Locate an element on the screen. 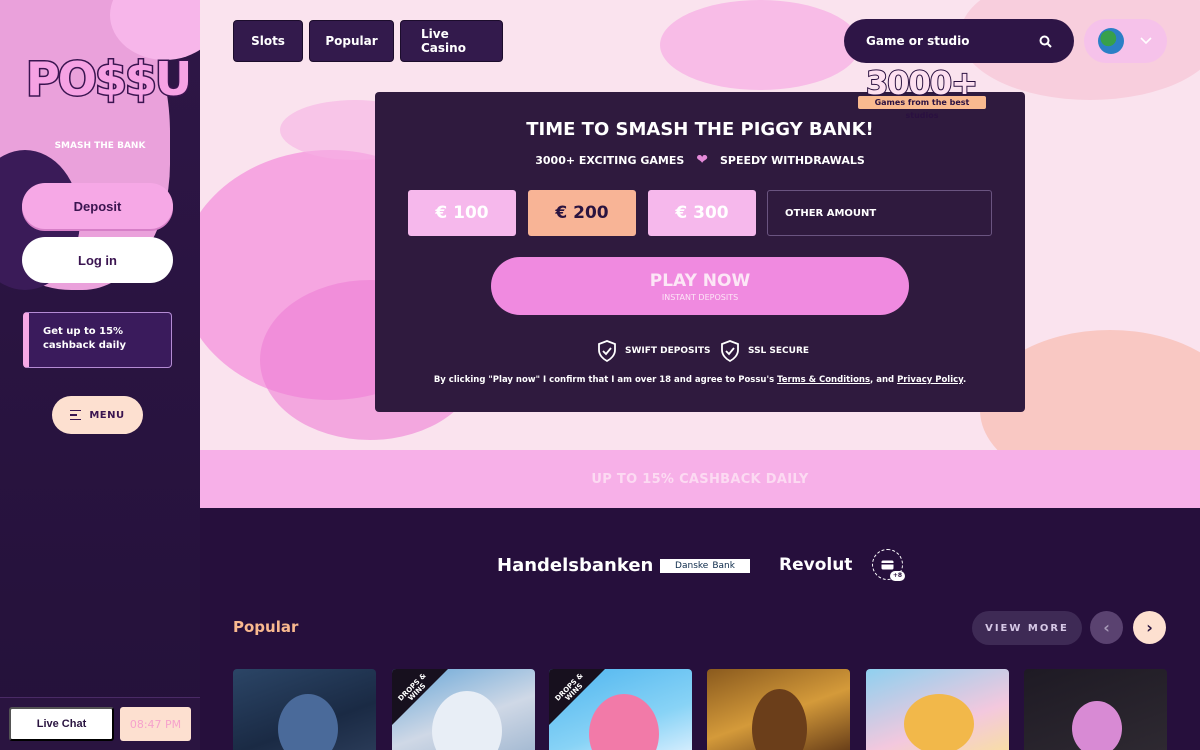 The width and height of the screenshot is (1200, 750). menu-button: MENU is located at coordinates (97, 415).